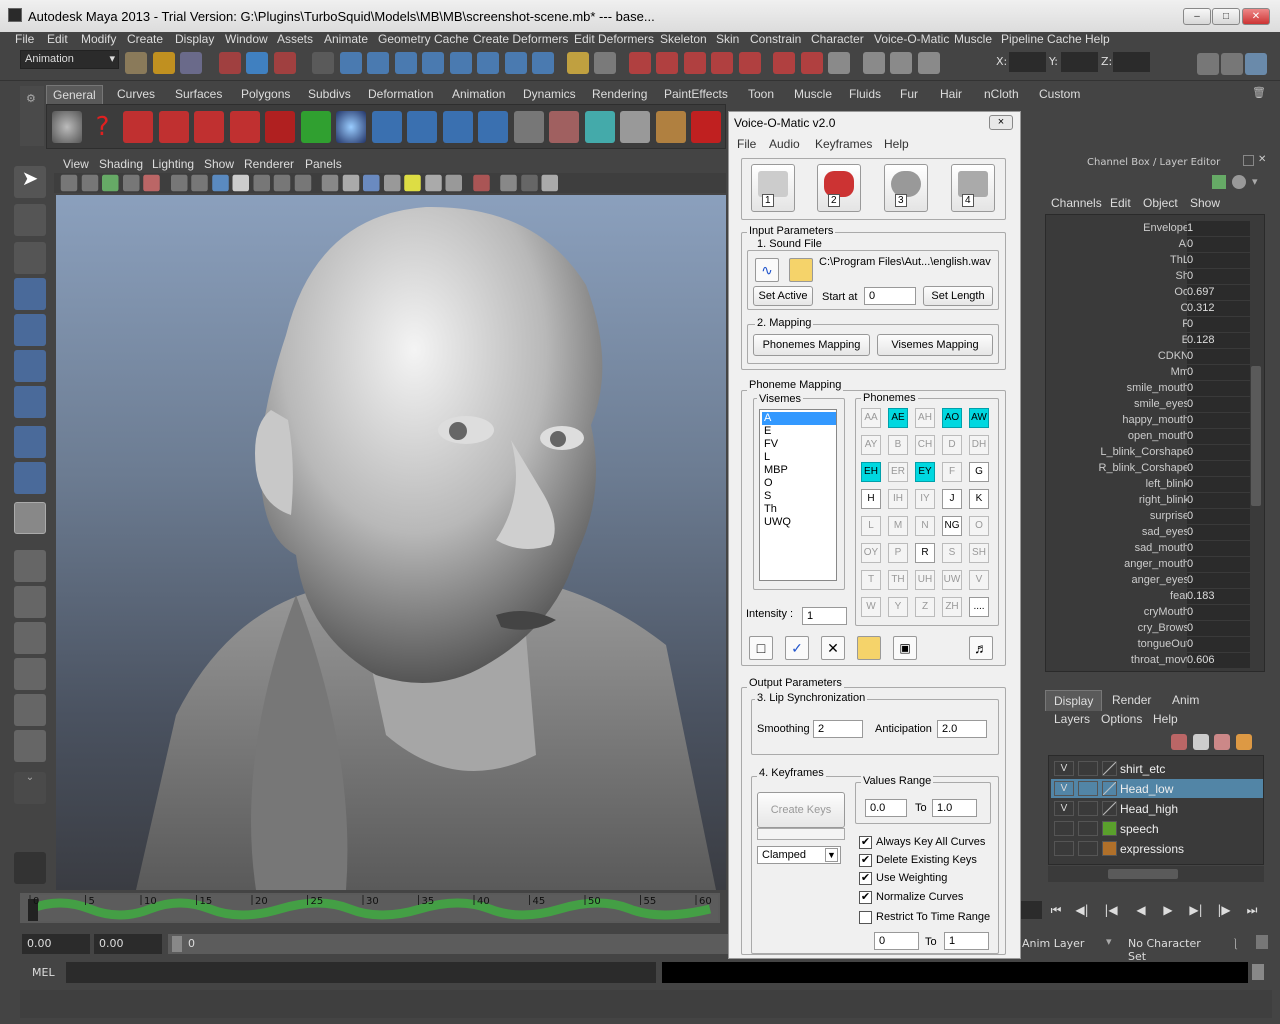  What do you see at coordinates (478, 94) in the screenshot?
I see `shelf-tab-animation: Animation` at bounding box center [478, 94].